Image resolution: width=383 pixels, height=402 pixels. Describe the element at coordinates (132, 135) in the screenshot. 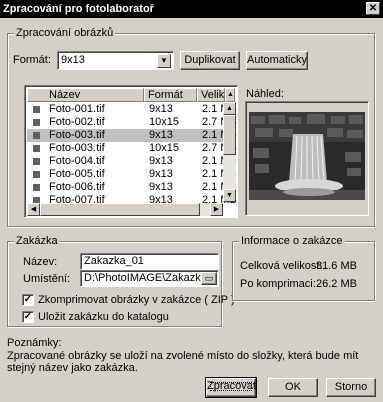

I see `list-item: Foto-003.tif 9x13 2.1 MB` at that location.